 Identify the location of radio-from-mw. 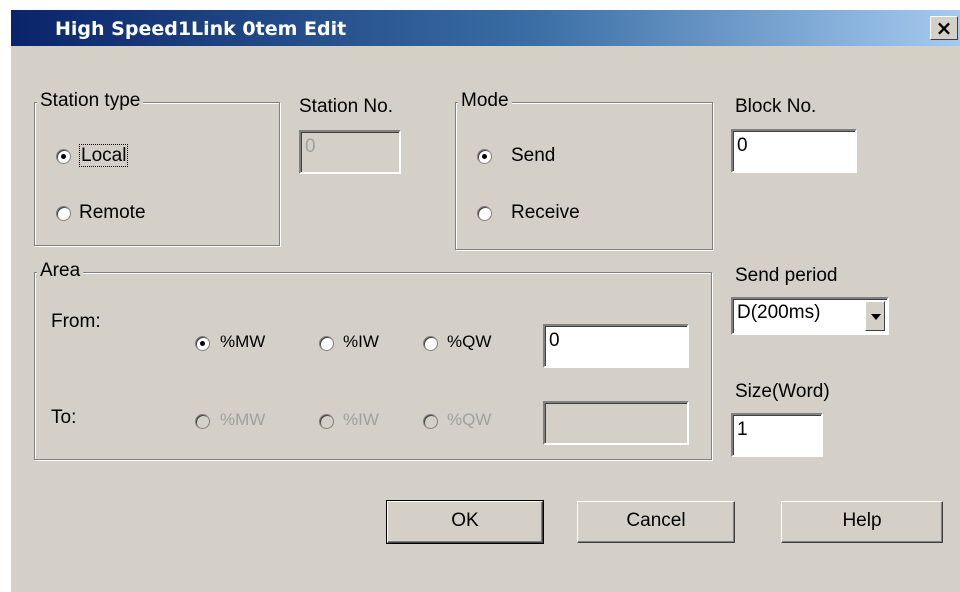
(202, 343).